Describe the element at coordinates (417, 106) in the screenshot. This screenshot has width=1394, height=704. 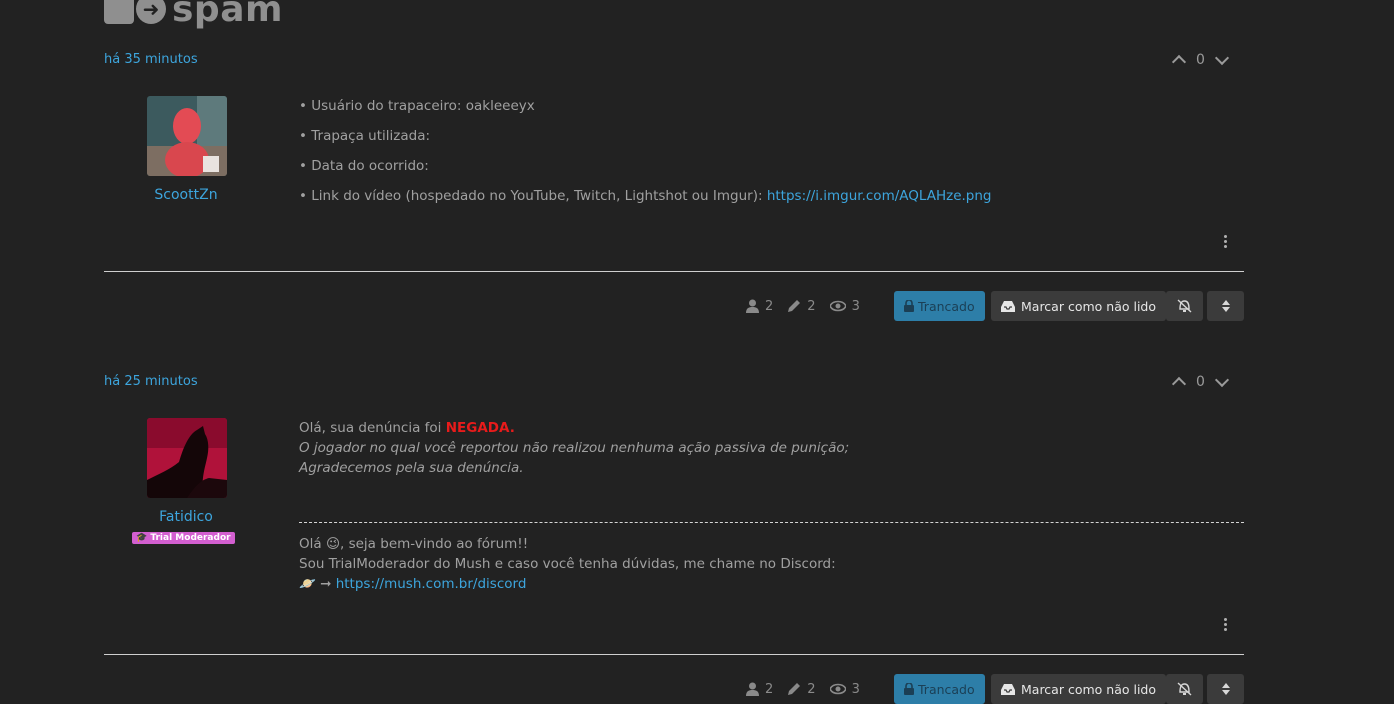
I see `body-line: • Usuário do trapaceiro: oakleeeyx` at that location.